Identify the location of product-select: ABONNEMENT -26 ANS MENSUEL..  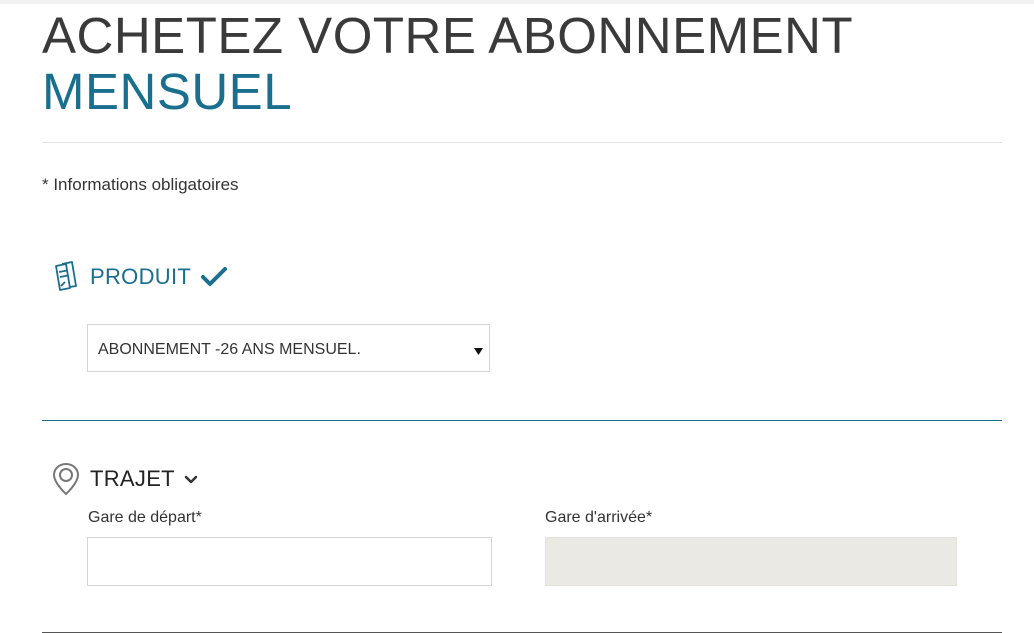
(288, 348).